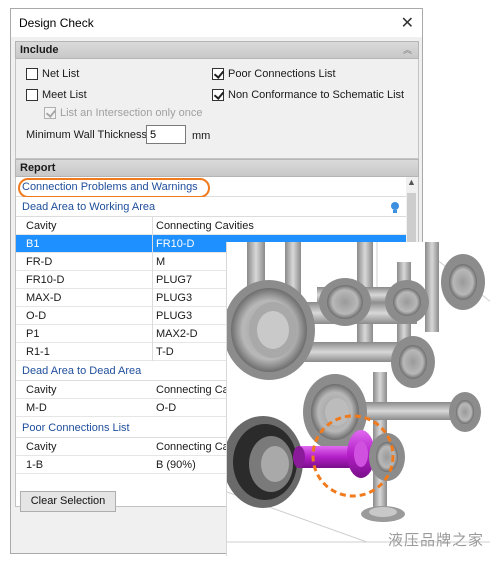 This screenshot has width=490, height=576. I want to click on scroll-up-icon: ▲, so click(411, 182).